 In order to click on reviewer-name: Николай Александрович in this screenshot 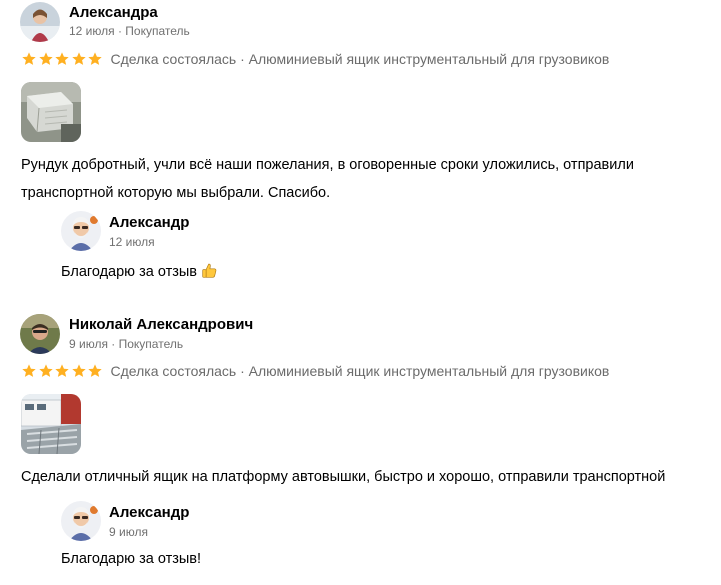, I will do `click(161, 324)`.